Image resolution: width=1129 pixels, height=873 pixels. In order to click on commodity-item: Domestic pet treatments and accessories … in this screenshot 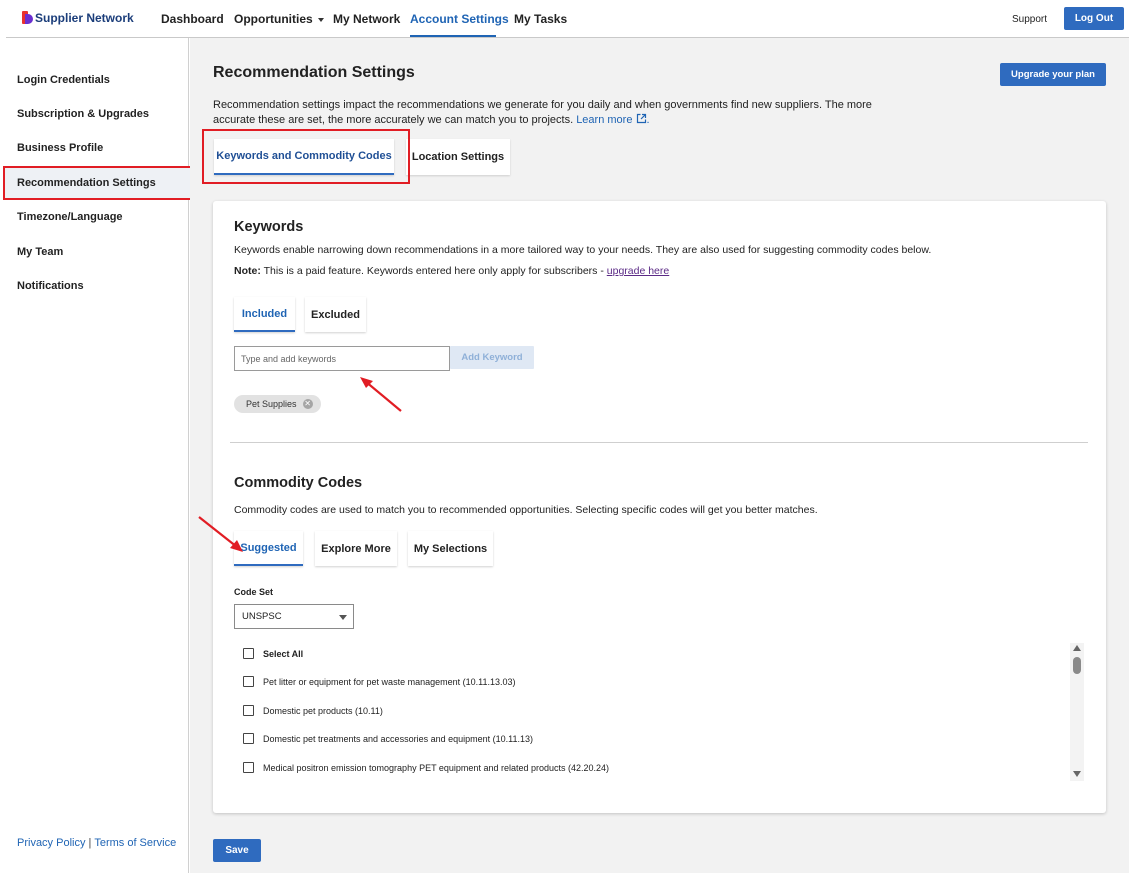, I will do `click(388, 738)`.